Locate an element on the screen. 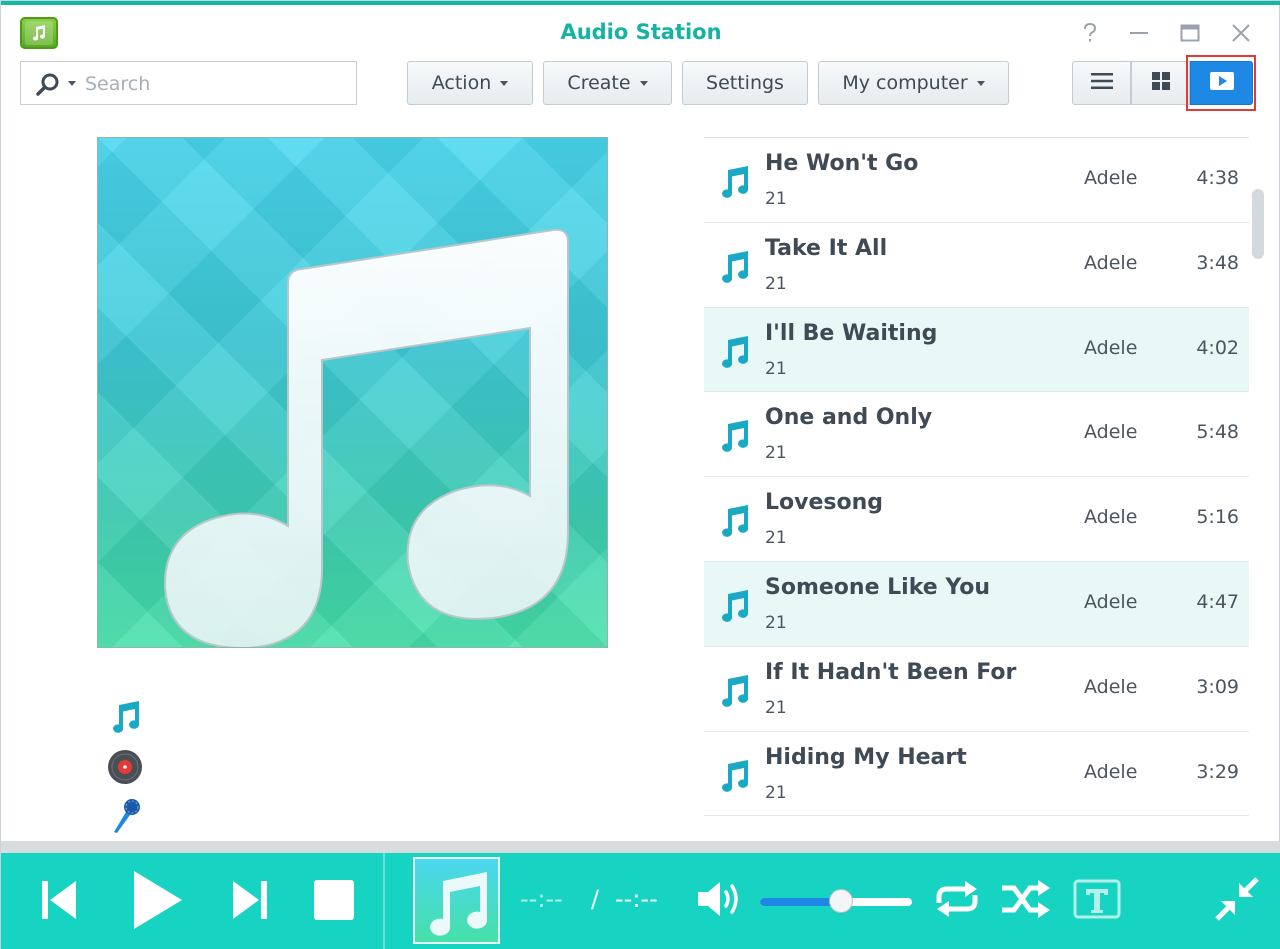 The height and width of the screenshot is (949, 1280). my-computer-button-label: My computer is located at coordinates (905, 83).